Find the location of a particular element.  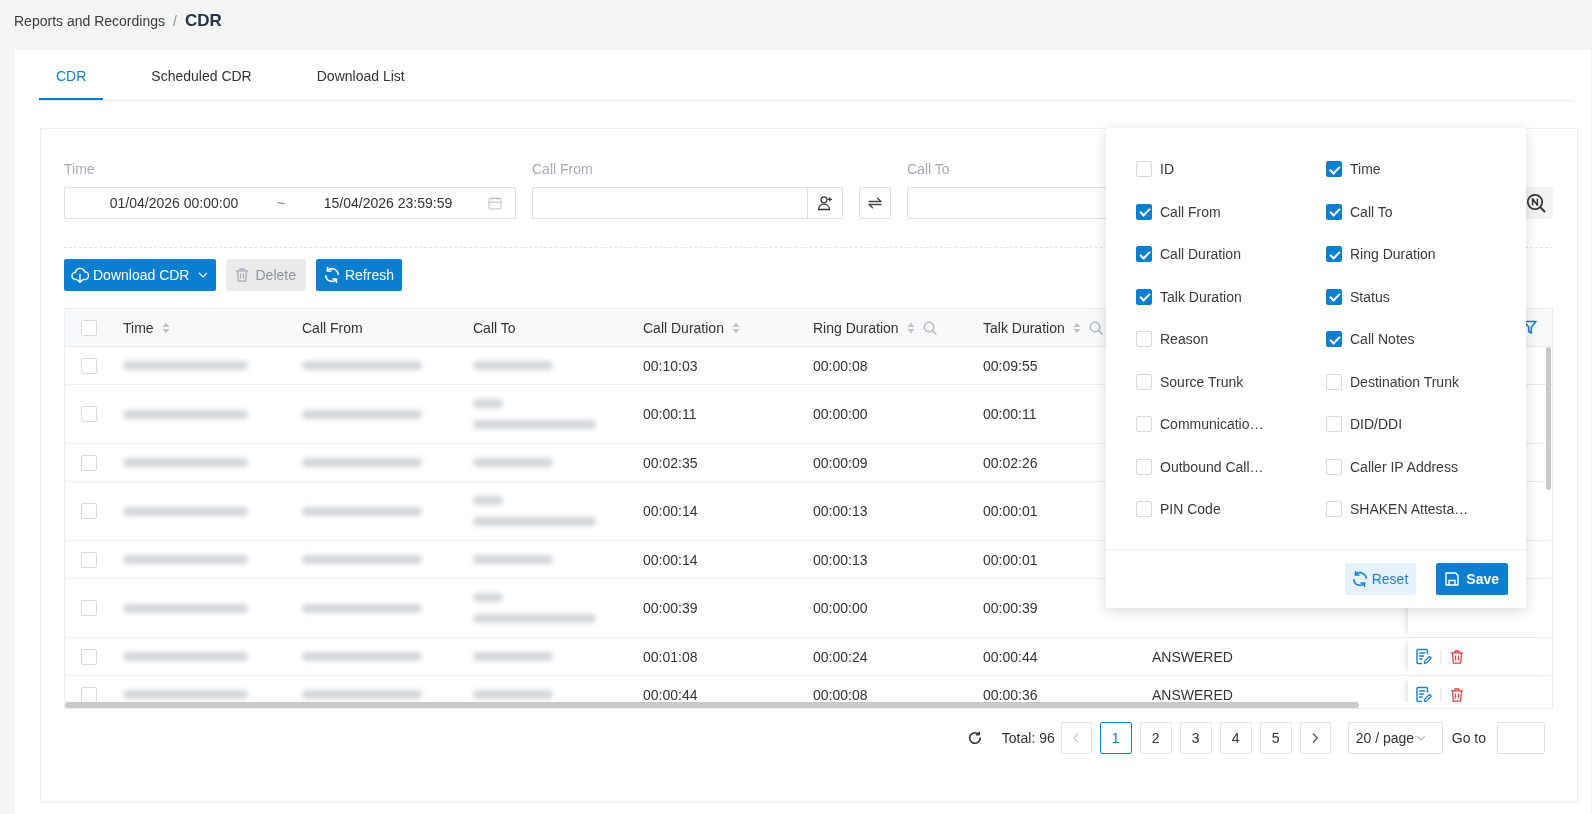

horizontal-scrollbar is located at coordinates (712, 705).